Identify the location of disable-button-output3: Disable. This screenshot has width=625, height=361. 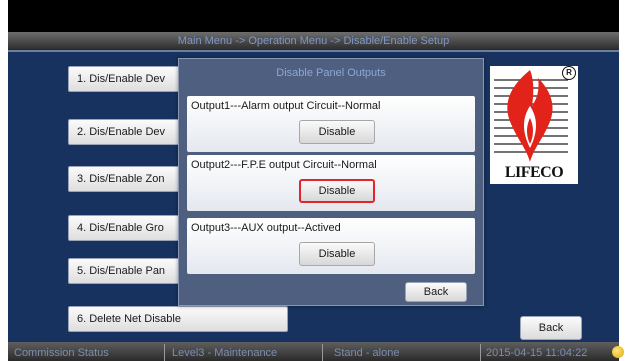
(337, 254).